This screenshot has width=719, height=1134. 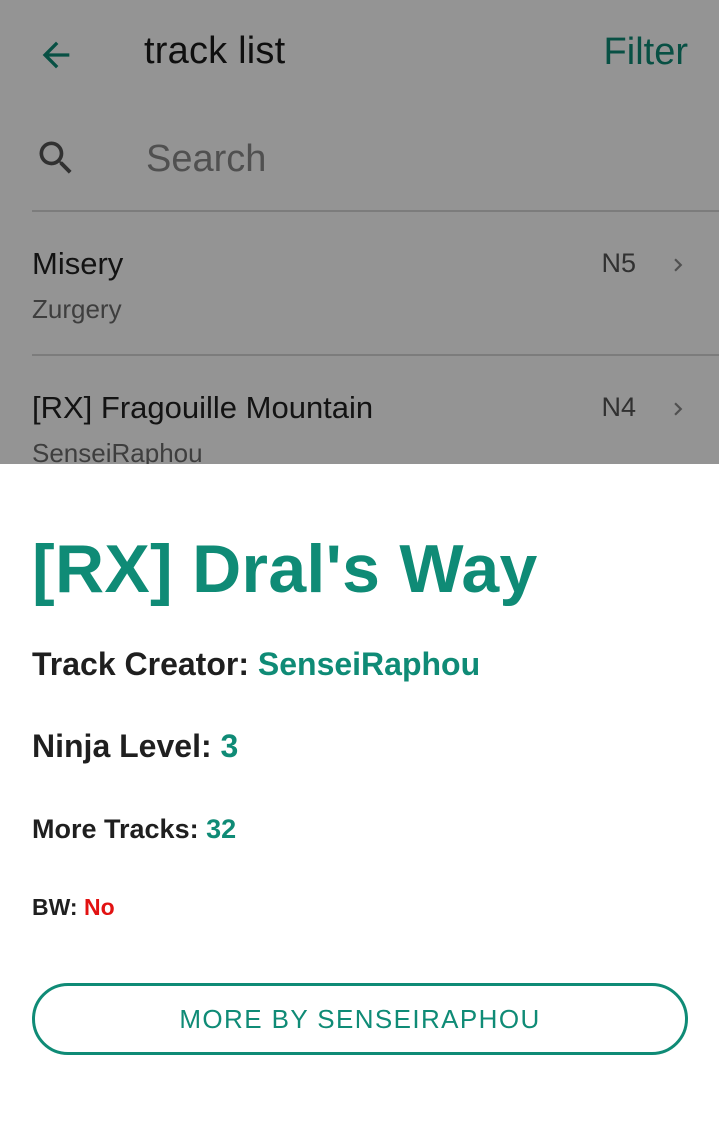 What do you see at coordinates (55, 907) in the screenshot?
I see `bw-label: BW:` at bounding box center [55, 907].